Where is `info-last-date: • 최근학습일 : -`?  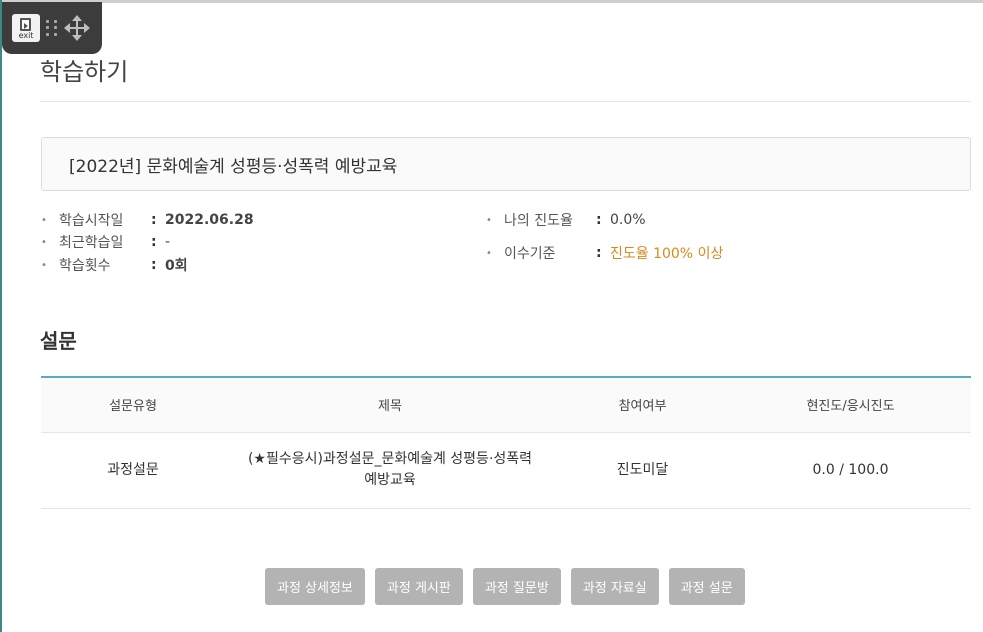 info-last-date: • 최근학습일 : - is located at coordinates (105, 242).